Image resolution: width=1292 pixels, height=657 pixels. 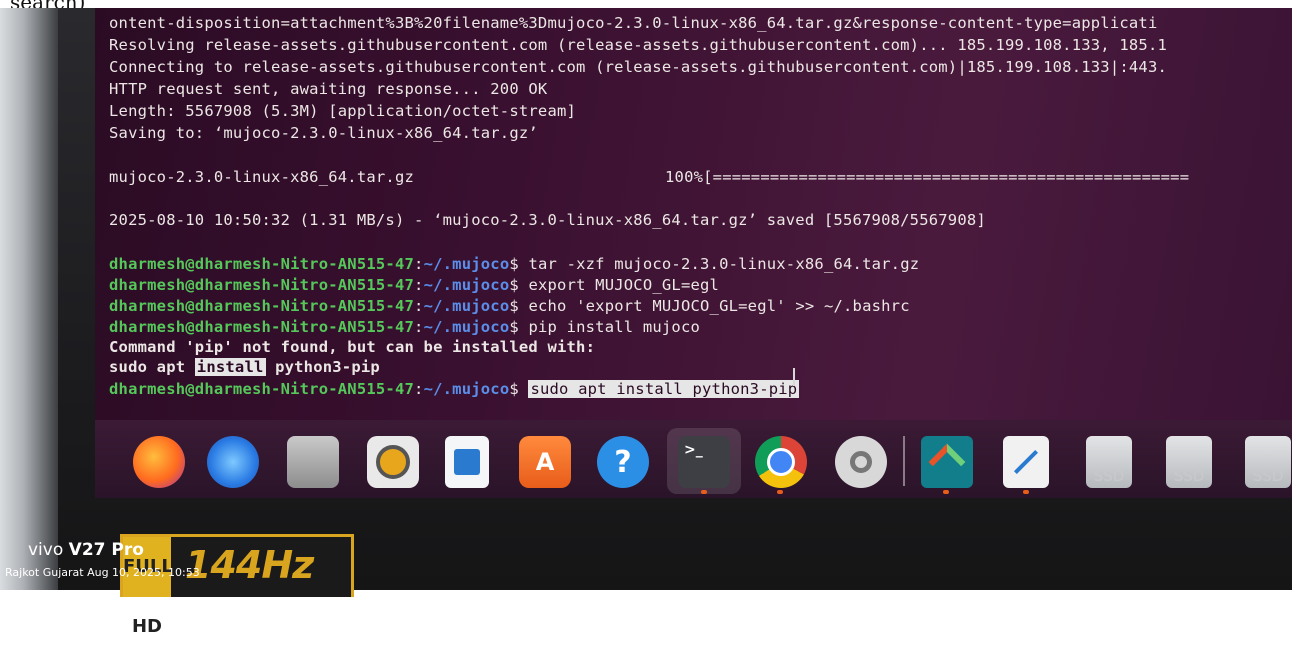 What do you see at coordinates (46, 550) in the screenshot?
I see `watermark-brand: vivo` at bounding box center [46, 550].